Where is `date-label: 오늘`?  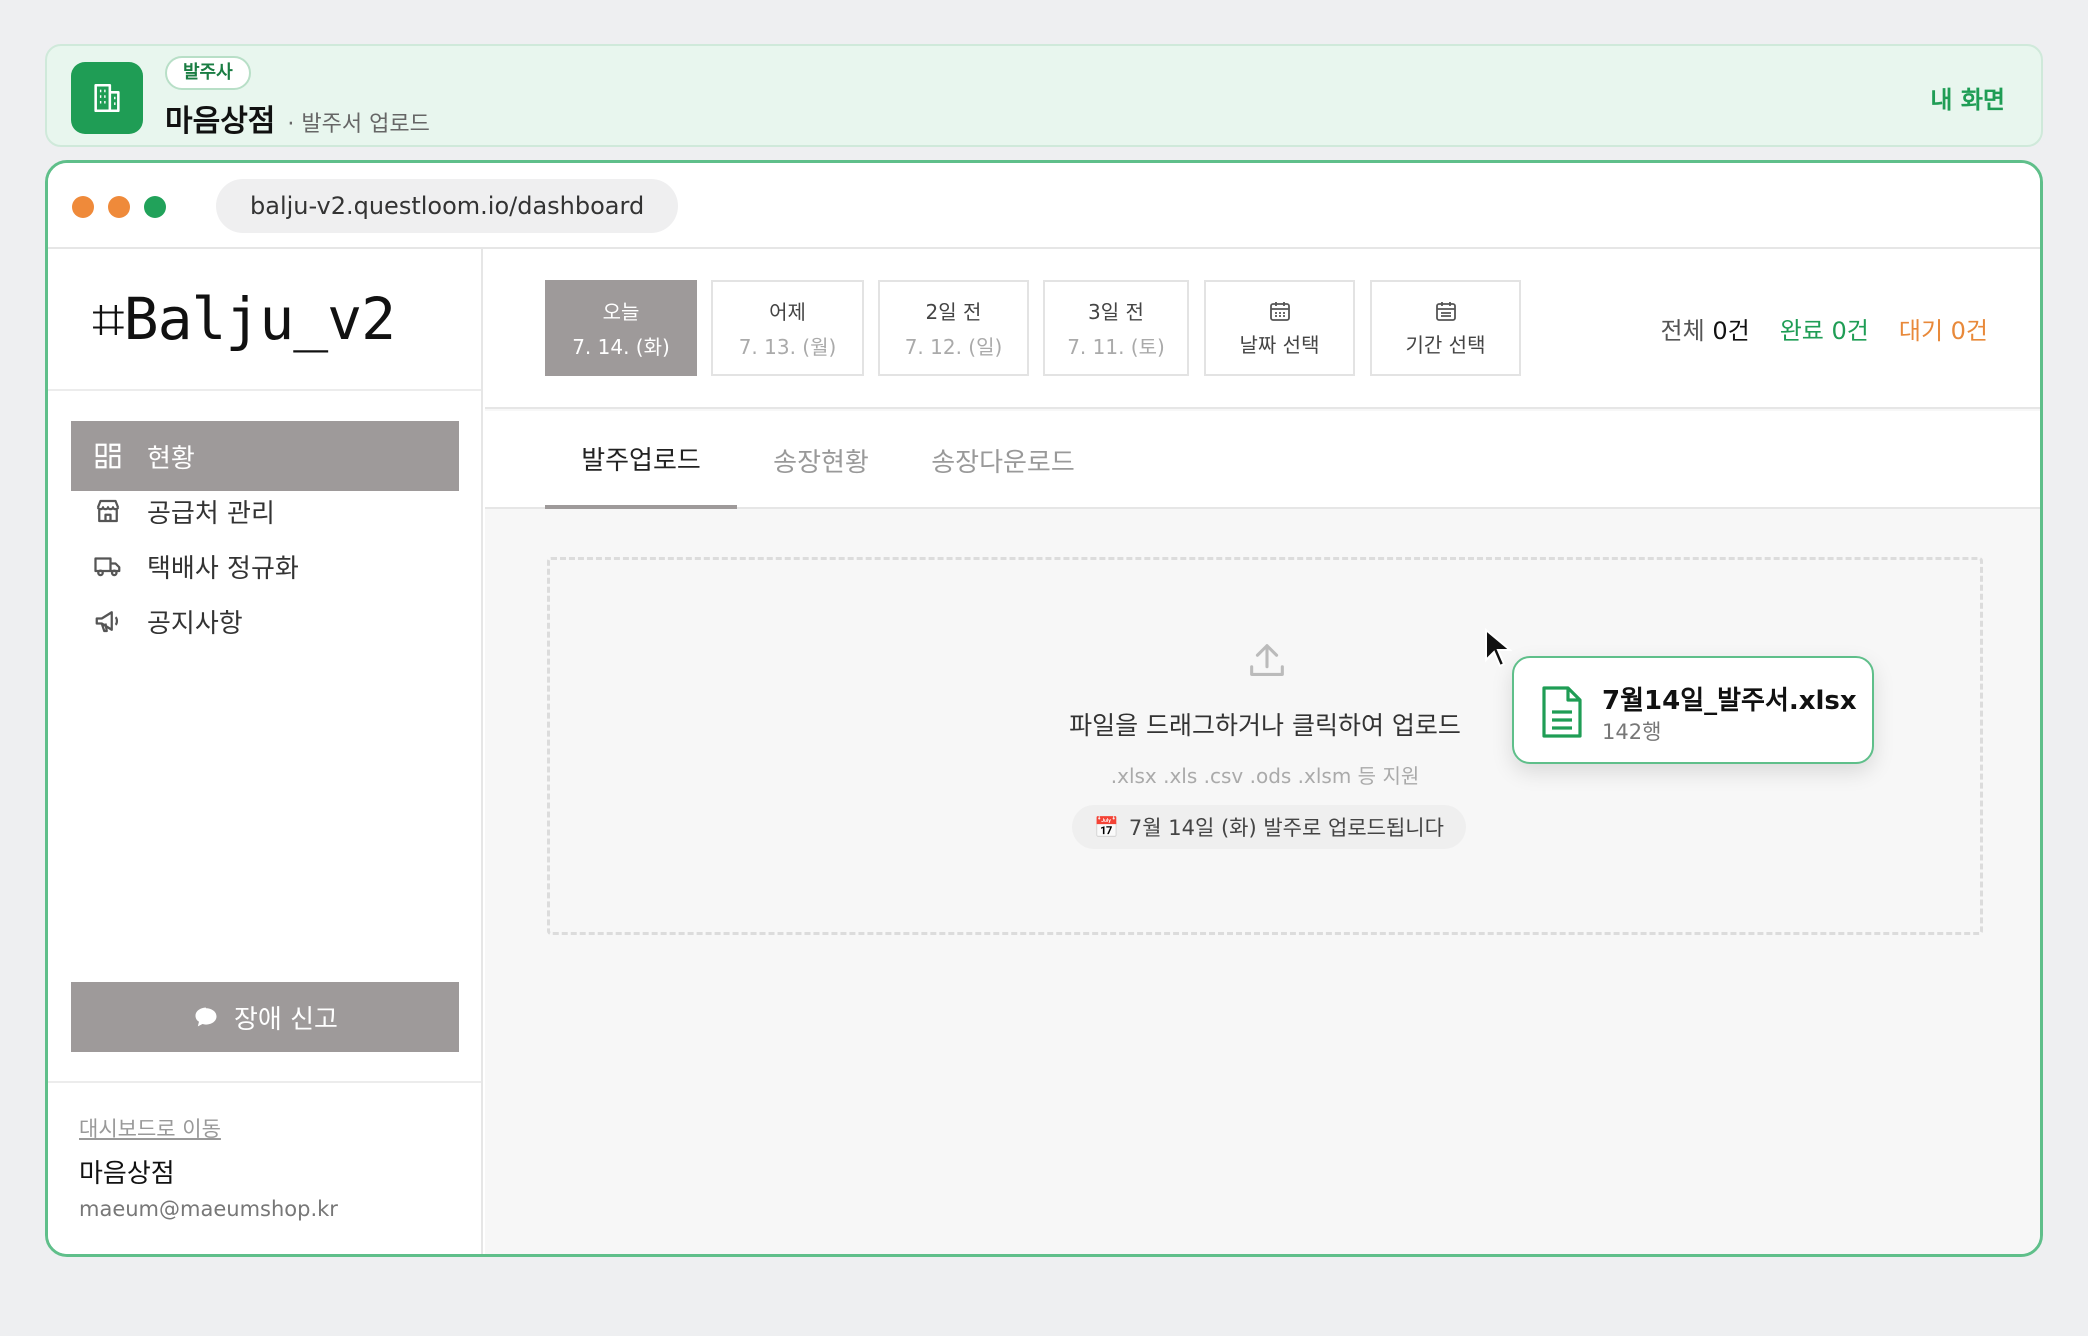 date-label: 오늘 is located at coordinates (621, 312).